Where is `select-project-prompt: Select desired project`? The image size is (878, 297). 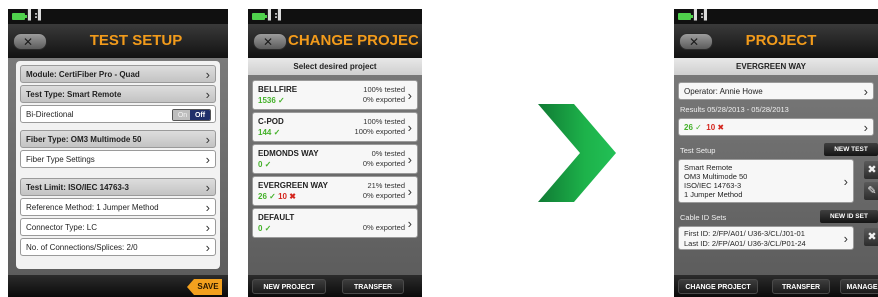
select-project-prompt: Select desired project is located at coordinates (335, 66).